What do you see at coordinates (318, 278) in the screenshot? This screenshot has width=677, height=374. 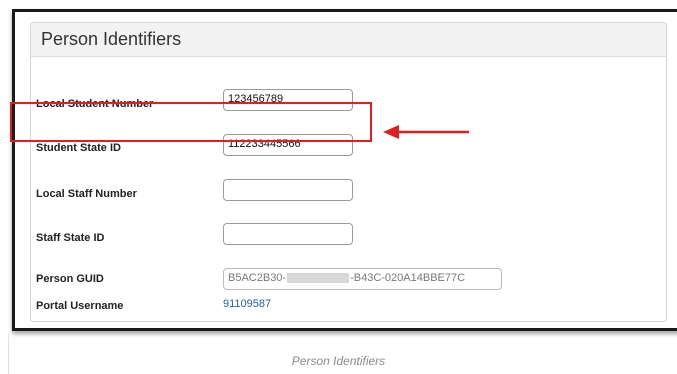 I see `redacted-segment` at bounding box center [318, 278].